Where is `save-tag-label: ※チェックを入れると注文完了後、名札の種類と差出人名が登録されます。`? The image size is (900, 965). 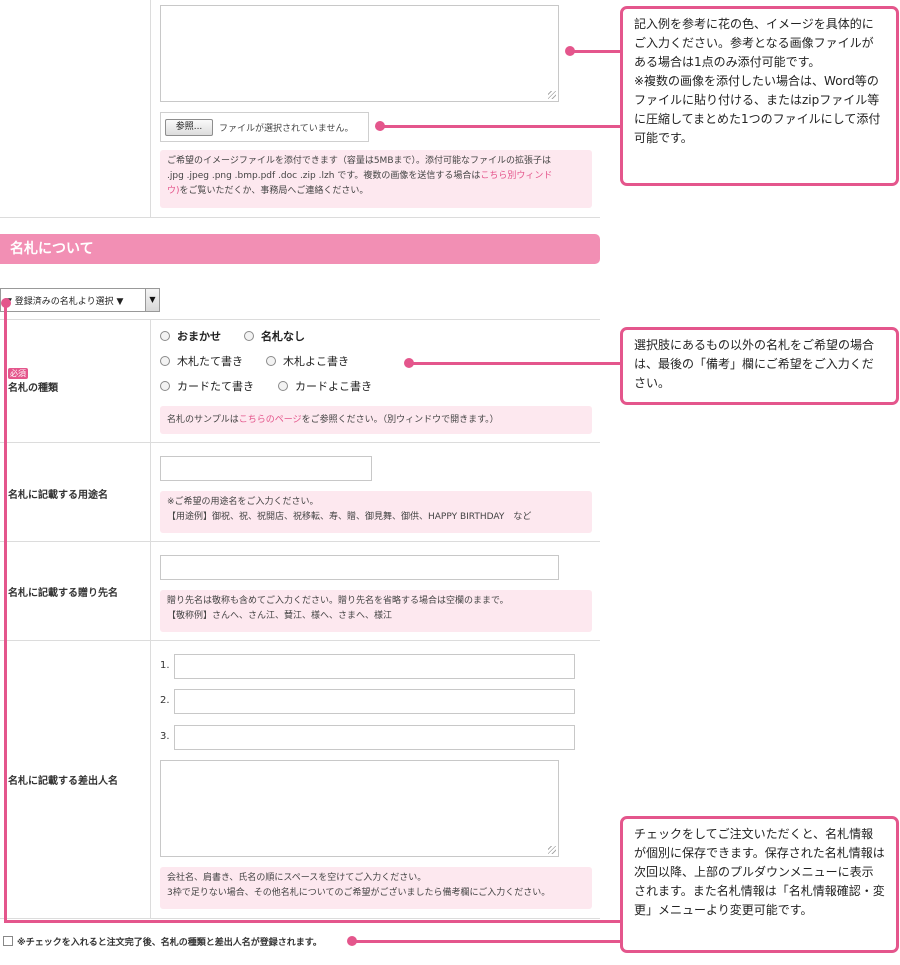
save-tag-label: ※チェックを入れると注文完了後、名札の種類と差出人名が登録されます。 is located at coordinates (169, 943).